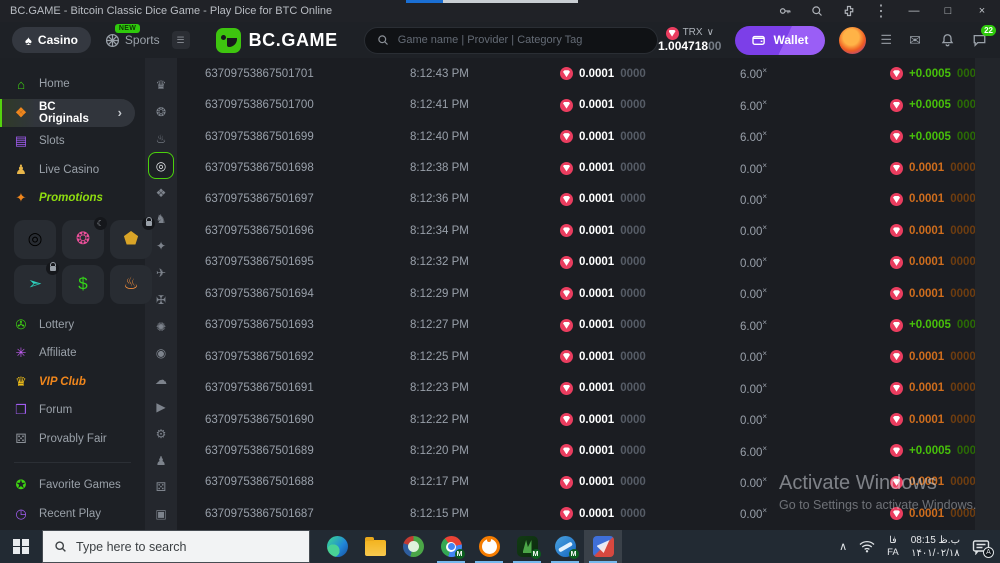  Describe the element at coordinates (67, 112) in the screenshot. I see `sidebar-item-bc-originals: ❖ BC Originals ›` at that location.